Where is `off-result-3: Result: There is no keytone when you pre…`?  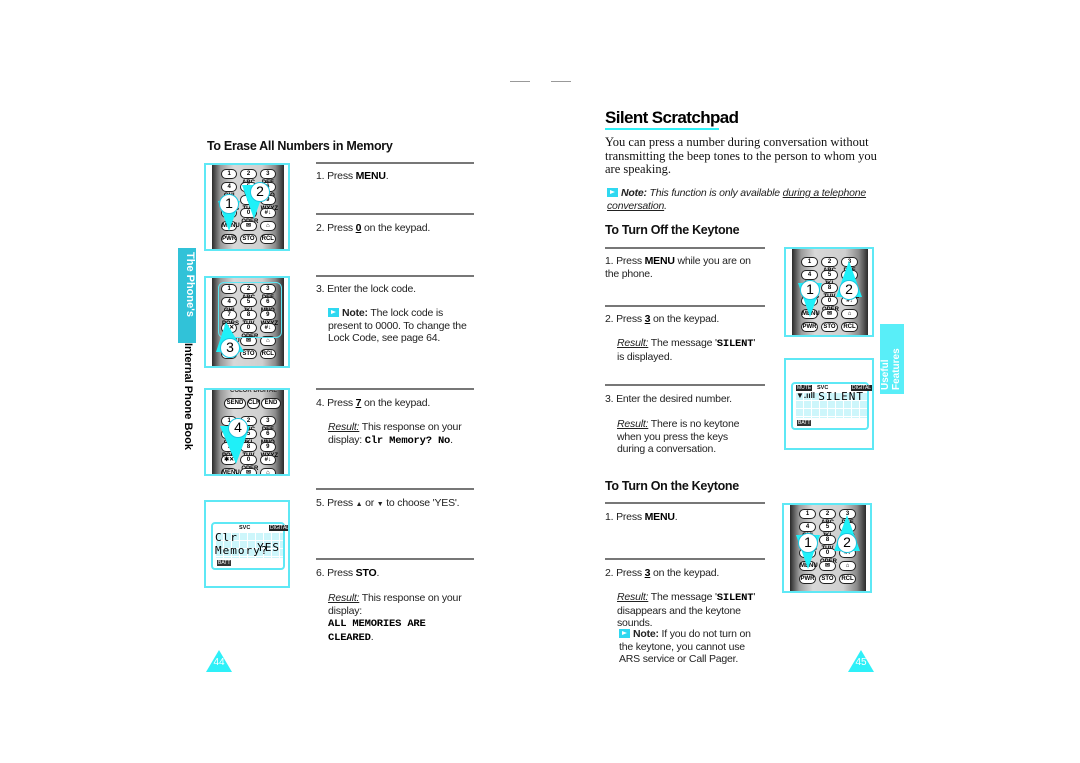
off-result-3: Result: There is no keytone when you pre… is located at coordinates (678, 436).